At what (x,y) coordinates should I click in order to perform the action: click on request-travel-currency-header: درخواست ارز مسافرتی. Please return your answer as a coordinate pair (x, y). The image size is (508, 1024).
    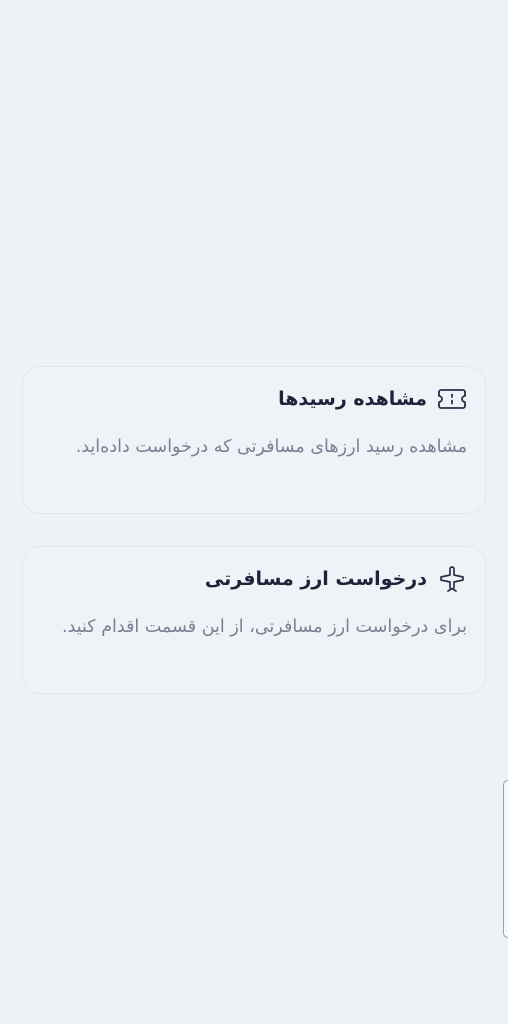
    Looking at the image, I should click on (253, 579).